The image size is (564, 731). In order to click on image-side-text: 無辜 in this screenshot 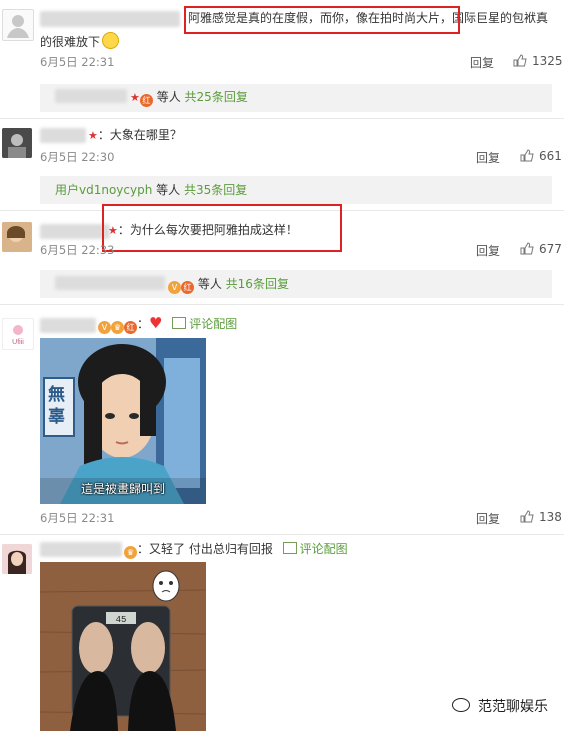, I will do `click(56, 406)`.